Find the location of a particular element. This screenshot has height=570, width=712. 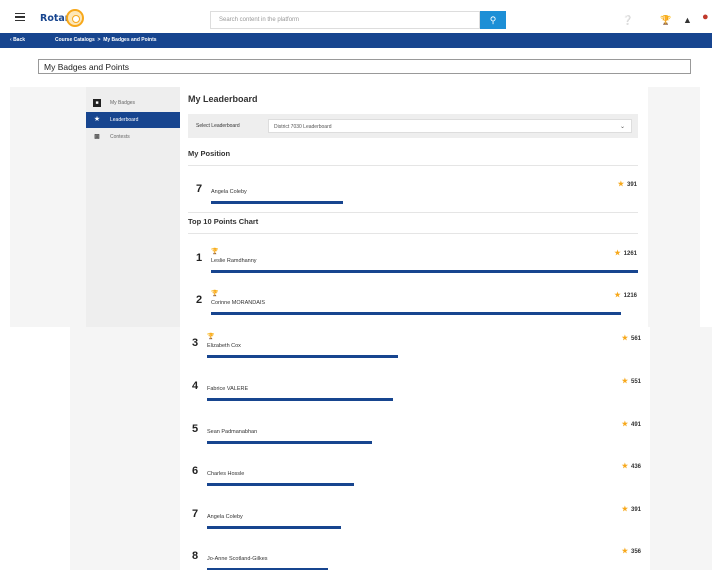

rank-number: 8 is located at coordinates (195, 556).